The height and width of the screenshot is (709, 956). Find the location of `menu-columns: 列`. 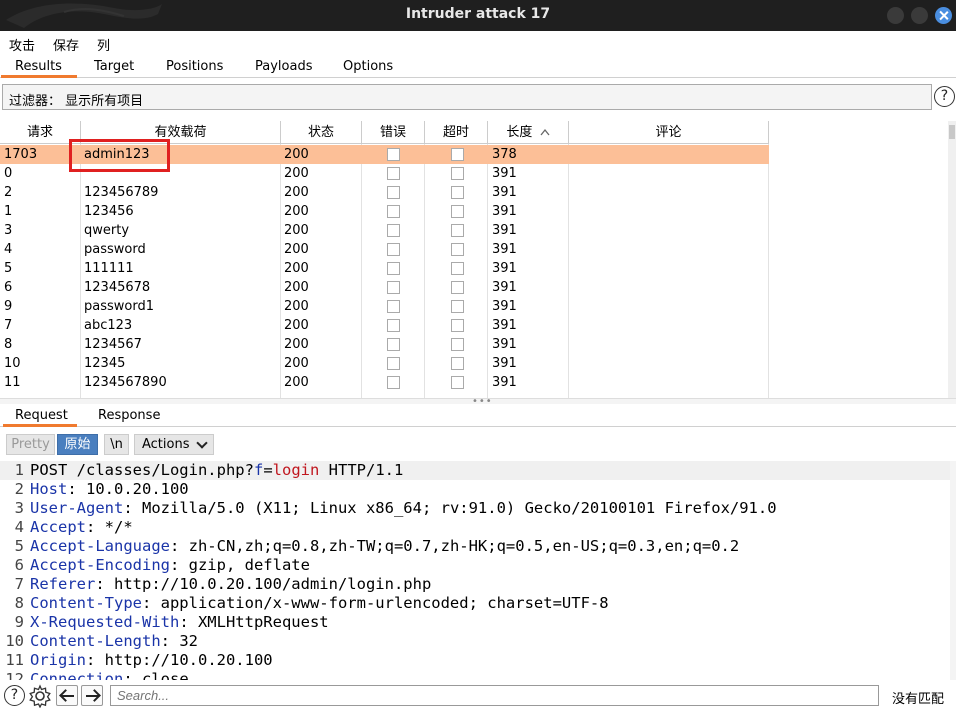

menu-columns: 列 is located at coordinates (103, 44).